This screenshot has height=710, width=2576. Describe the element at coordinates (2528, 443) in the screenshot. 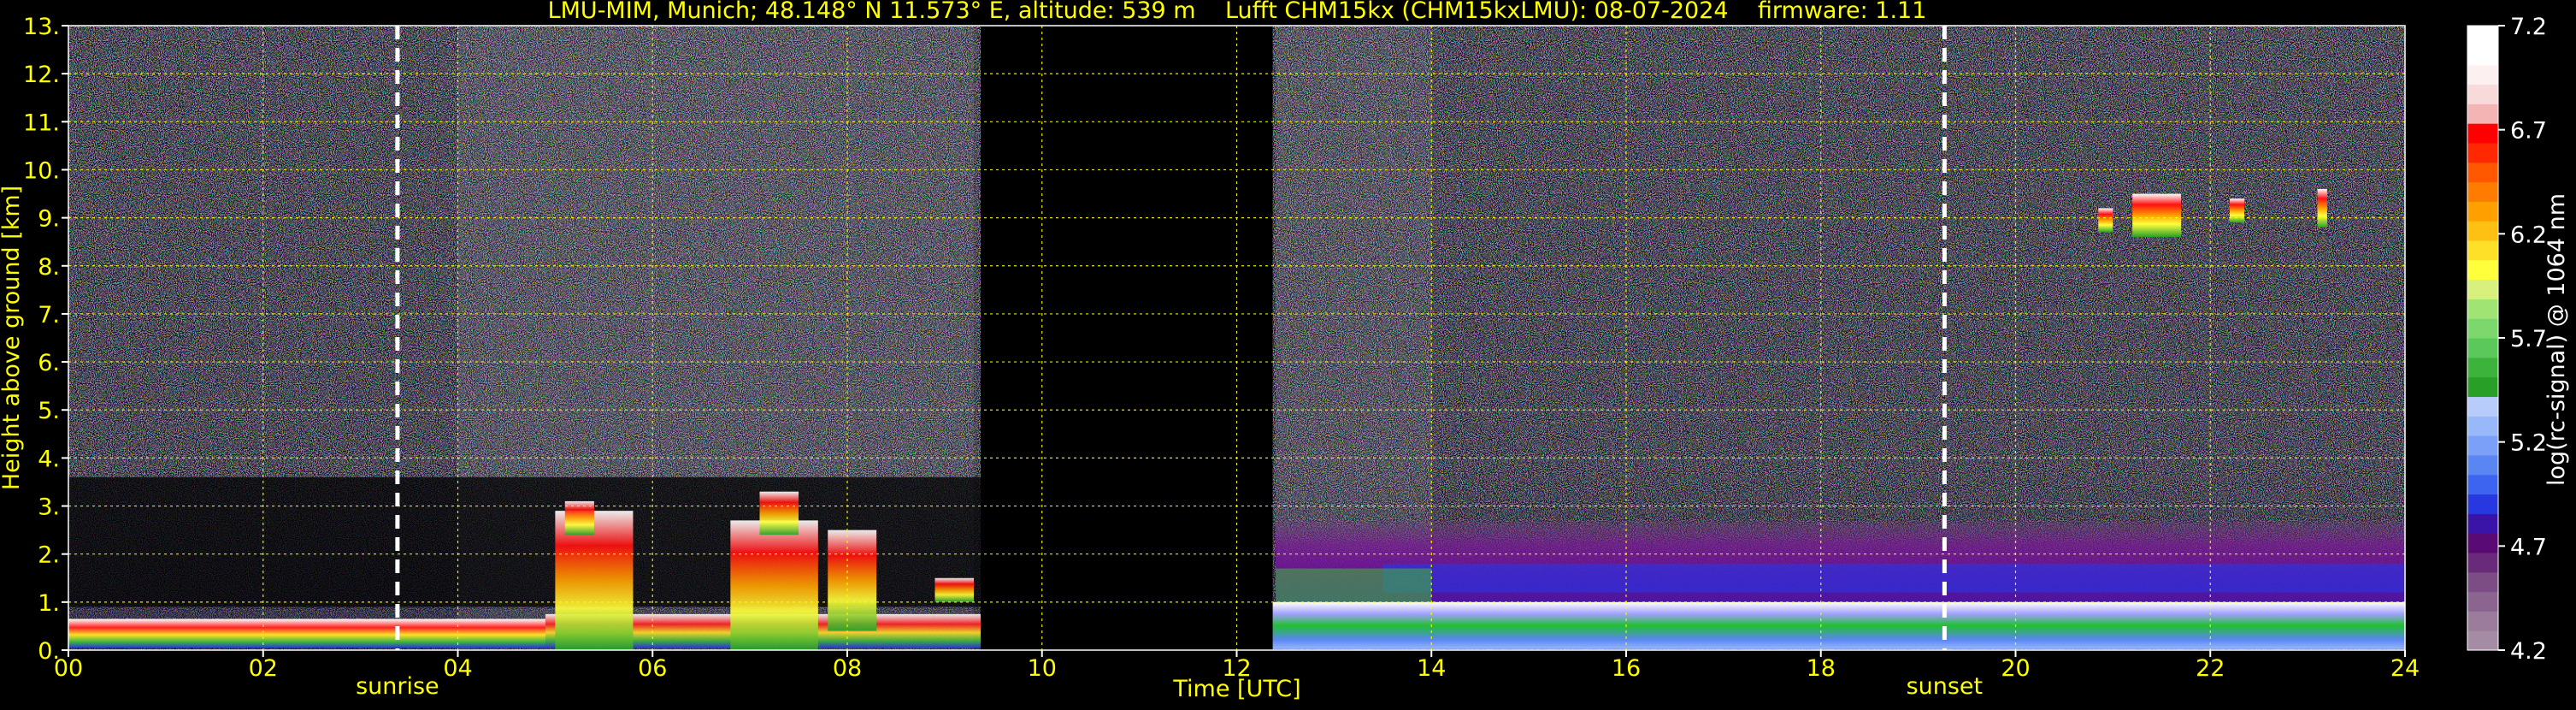

I see `colorbar-tick-label: 5.2` at that location.